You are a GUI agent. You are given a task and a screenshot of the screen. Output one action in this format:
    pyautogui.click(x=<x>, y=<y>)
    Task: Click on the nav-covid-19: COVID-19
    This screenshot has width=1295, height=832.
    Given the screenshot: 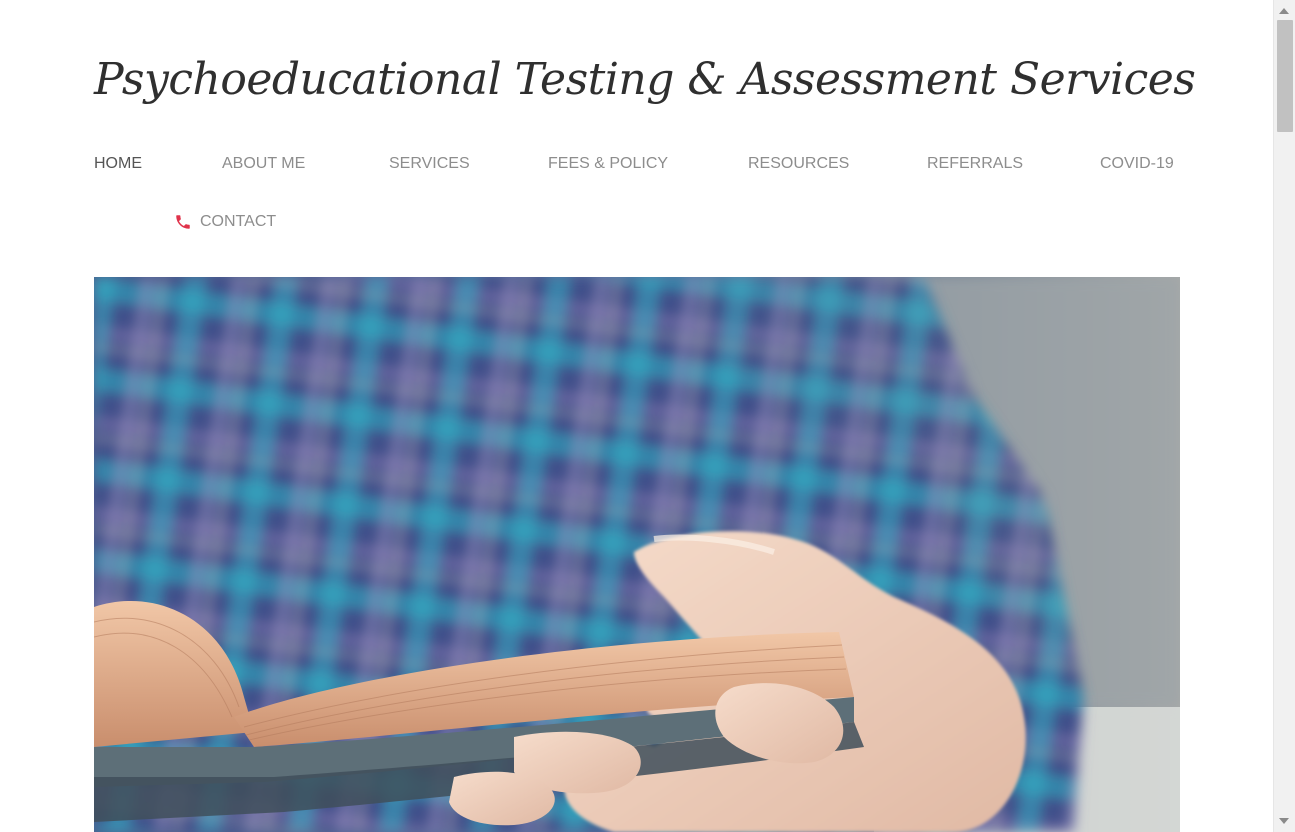 What is the action you would take?
    pyautogui.click(x=1137, y=164)
    